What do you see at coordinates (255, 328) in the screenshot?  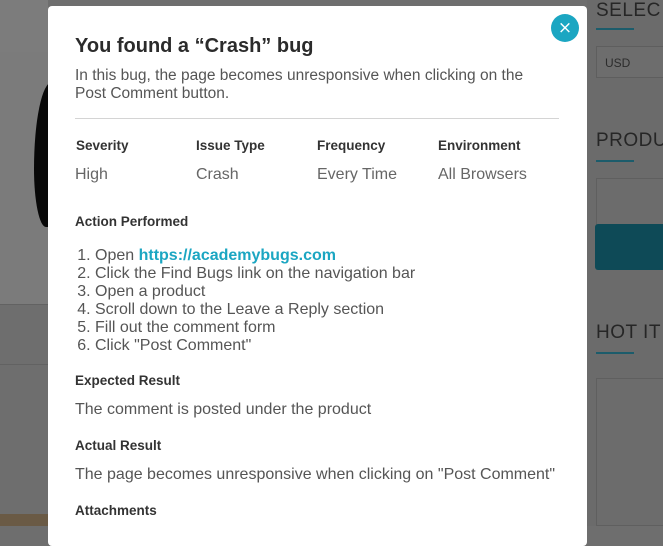 I see `step-item: Fill out the comment form` at bounding box center [255, 328].